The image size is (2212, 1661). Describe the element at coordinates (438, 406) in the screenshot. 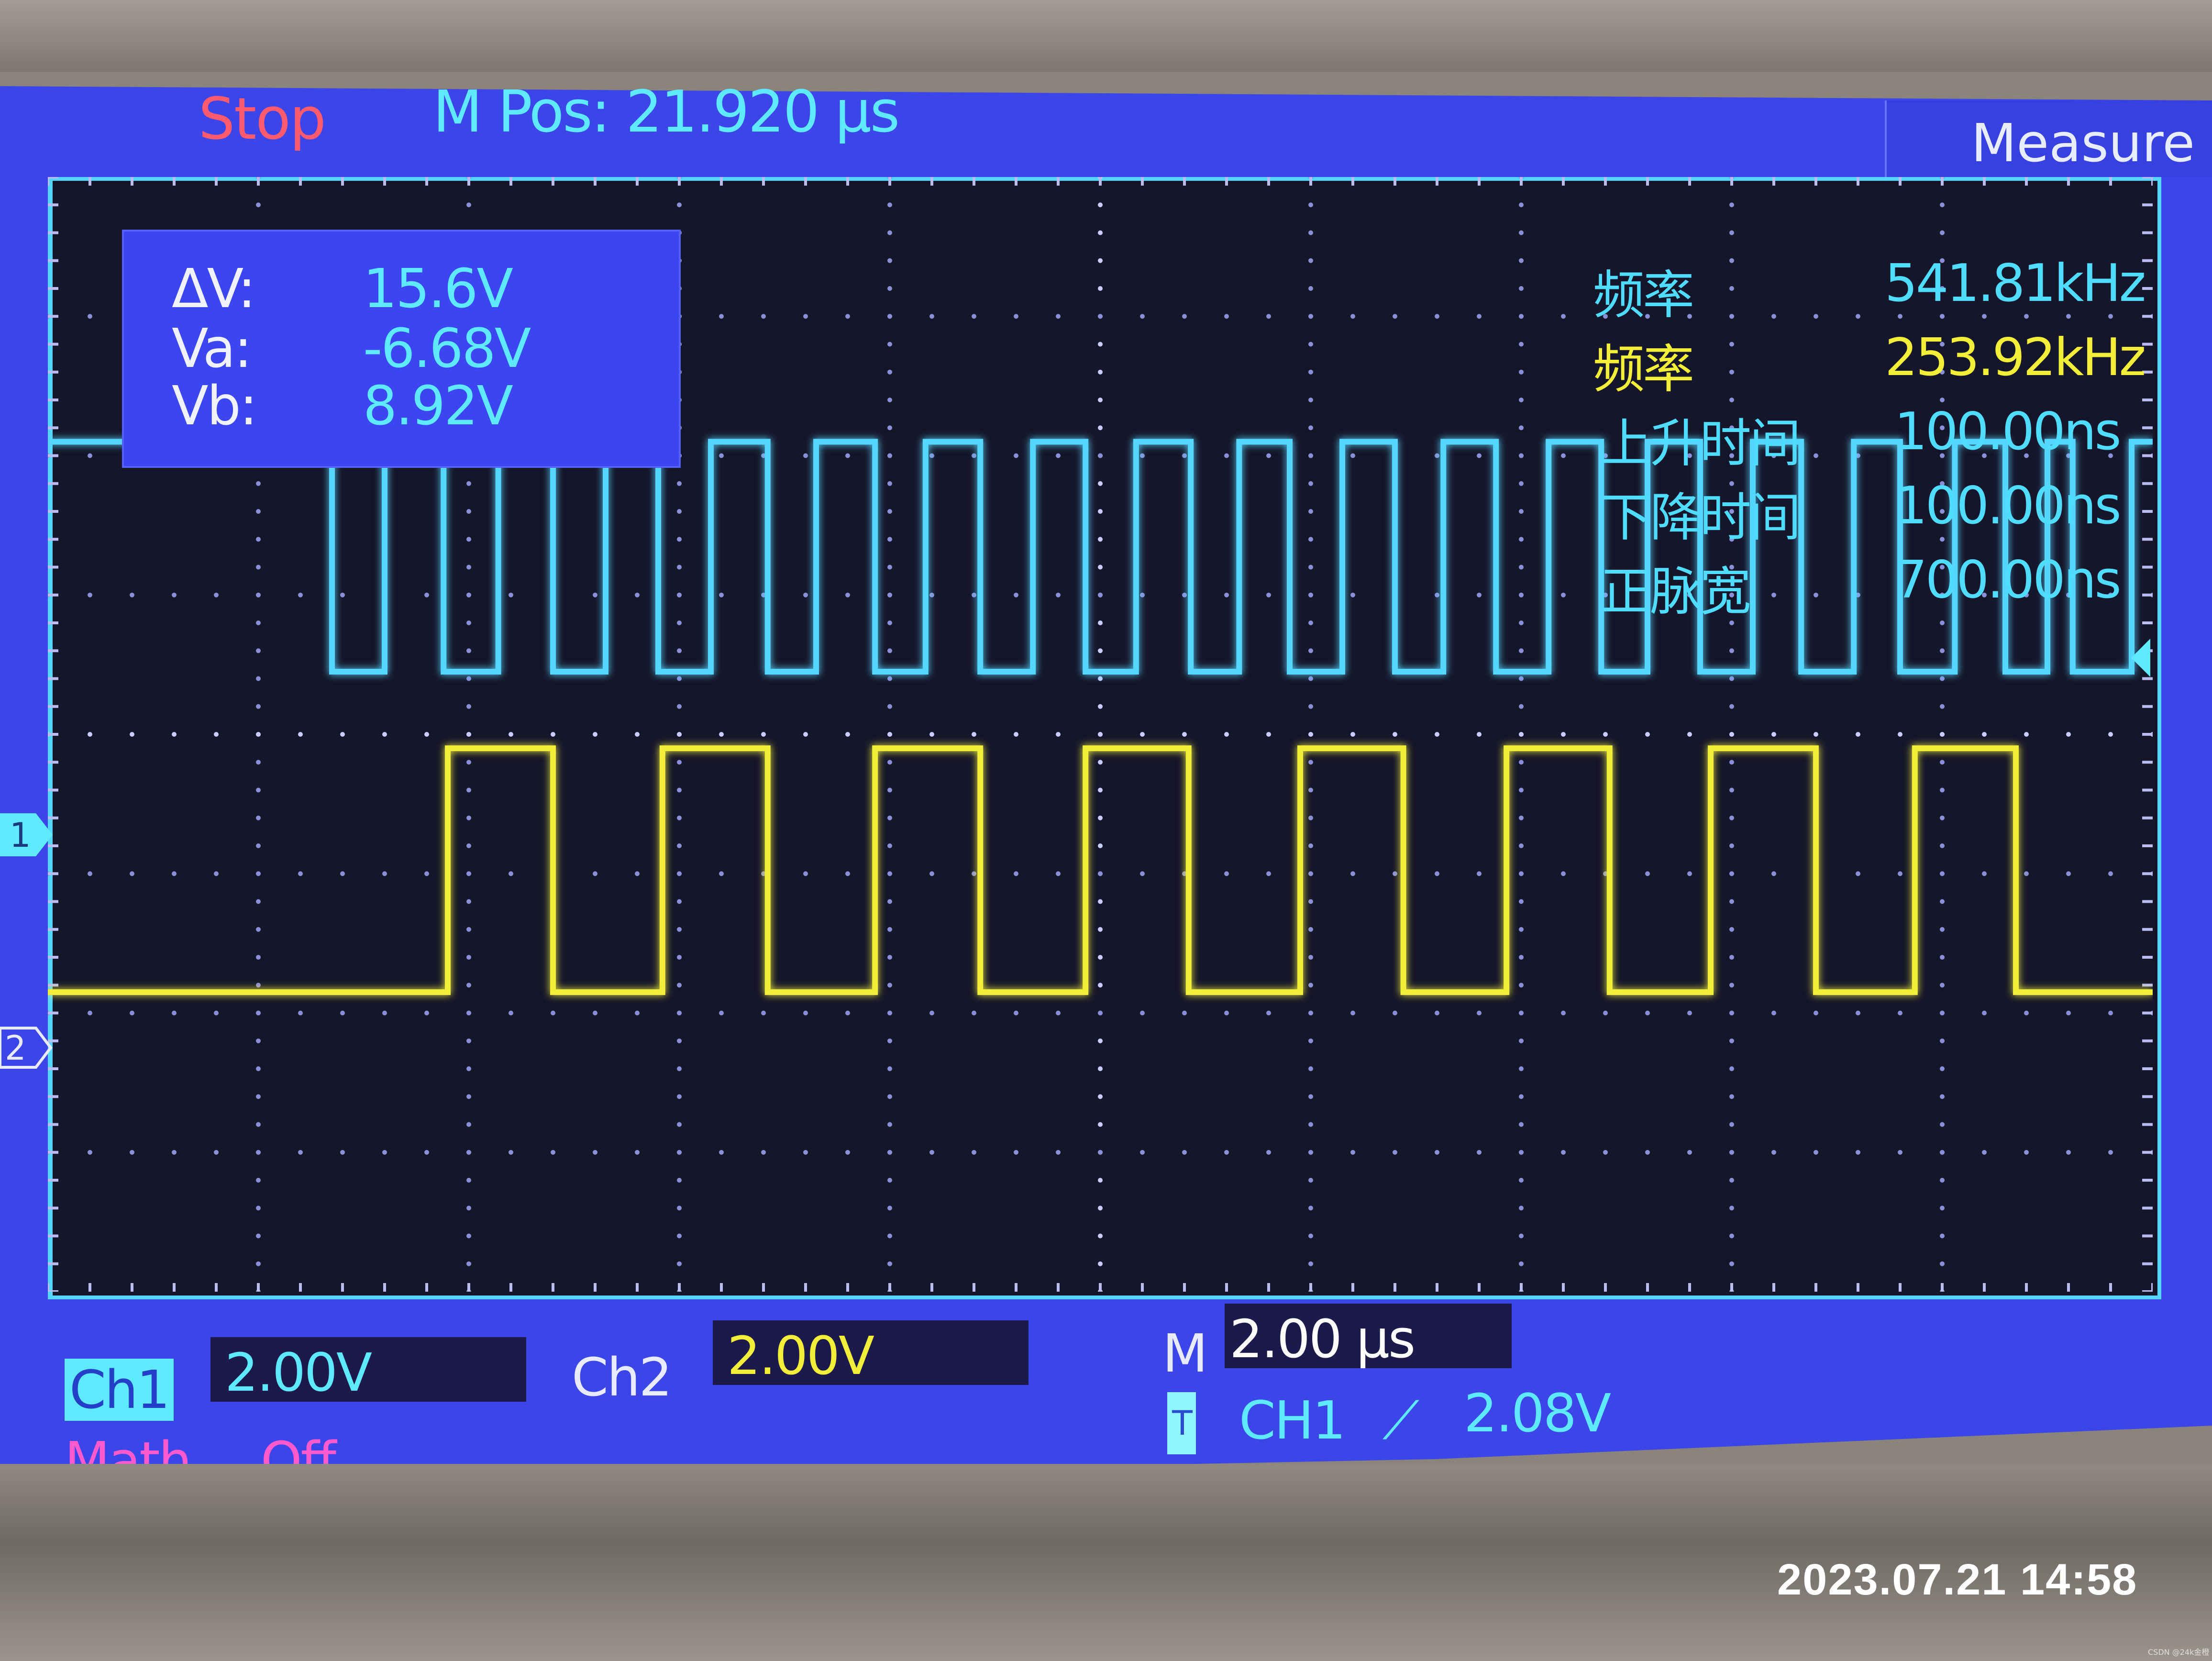

I see `cursor-vb-value: 8.92V` at that location.